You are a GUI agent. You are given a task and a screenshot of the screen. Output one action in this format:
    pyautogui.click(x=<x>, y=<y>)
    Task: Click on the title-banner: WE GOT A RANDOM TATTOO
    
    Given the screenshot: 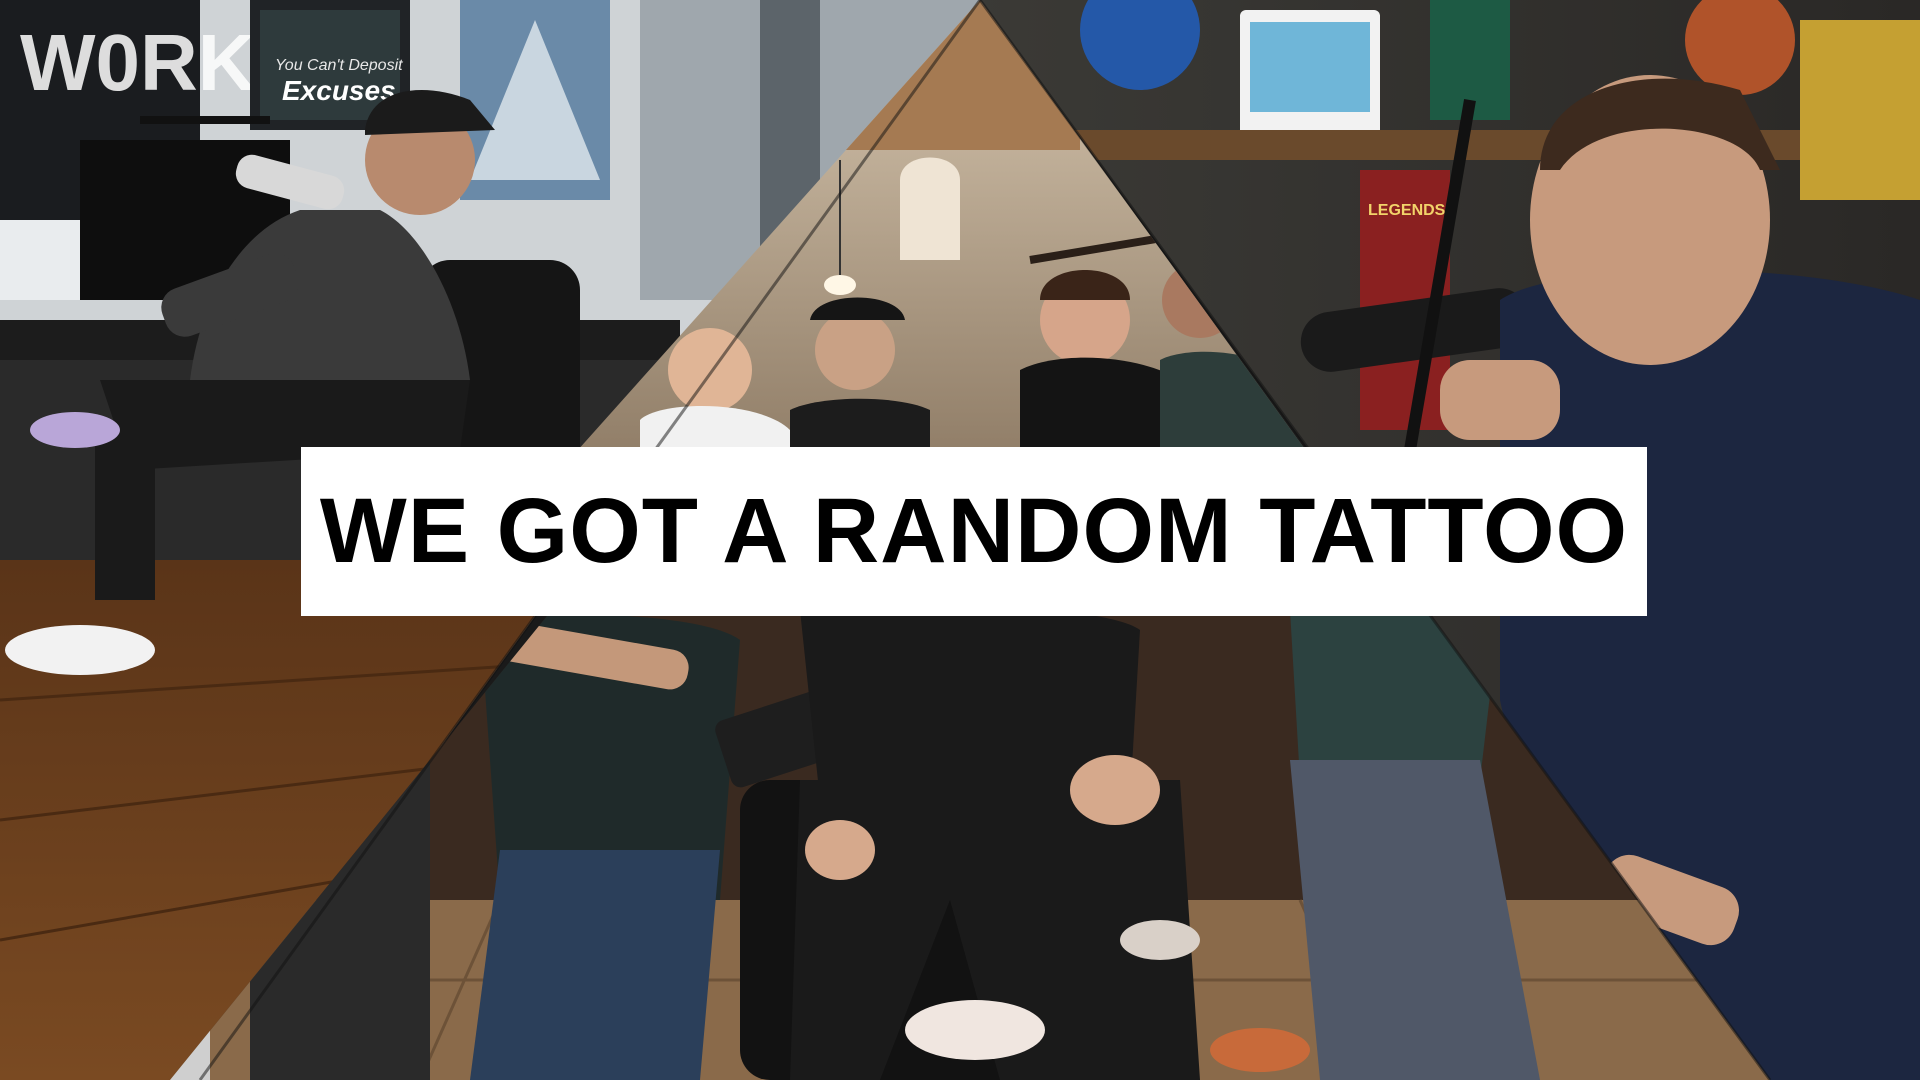 What is the action you would take?
    pyautogui.click(x=974, y=531)
    